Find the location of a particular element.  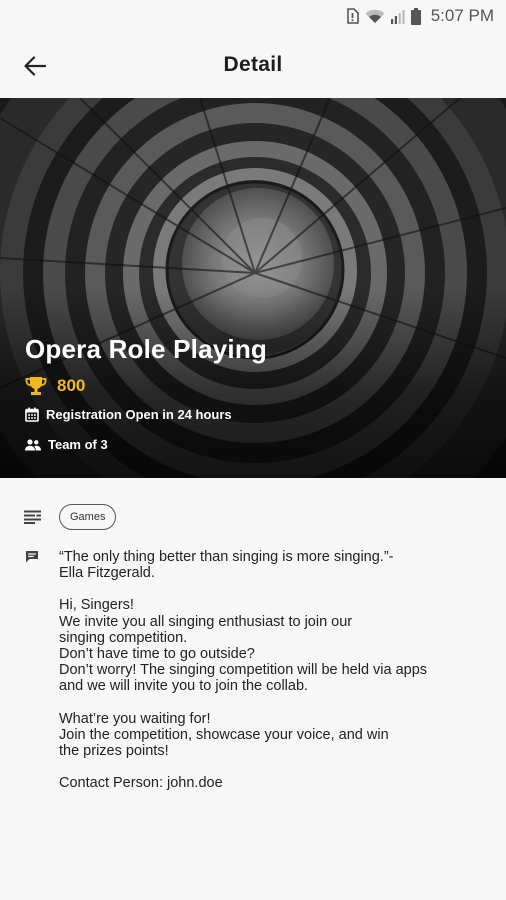

battery-icon is located at coordinates (415, 16).